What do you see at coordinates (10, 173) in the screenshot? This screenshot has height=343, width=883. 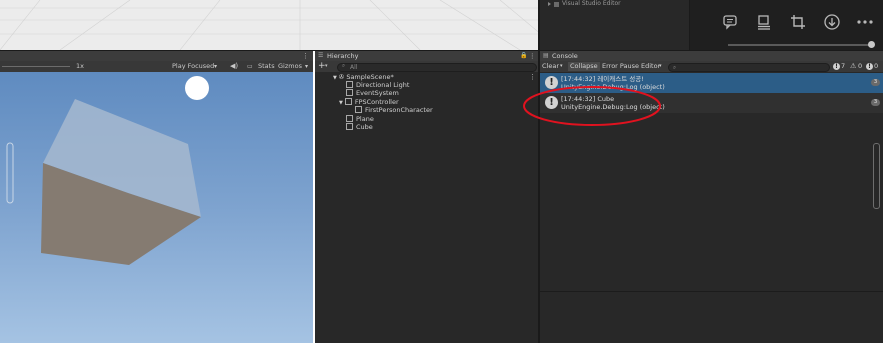 I see `scroll-handle` at bounding box center [10, 173].